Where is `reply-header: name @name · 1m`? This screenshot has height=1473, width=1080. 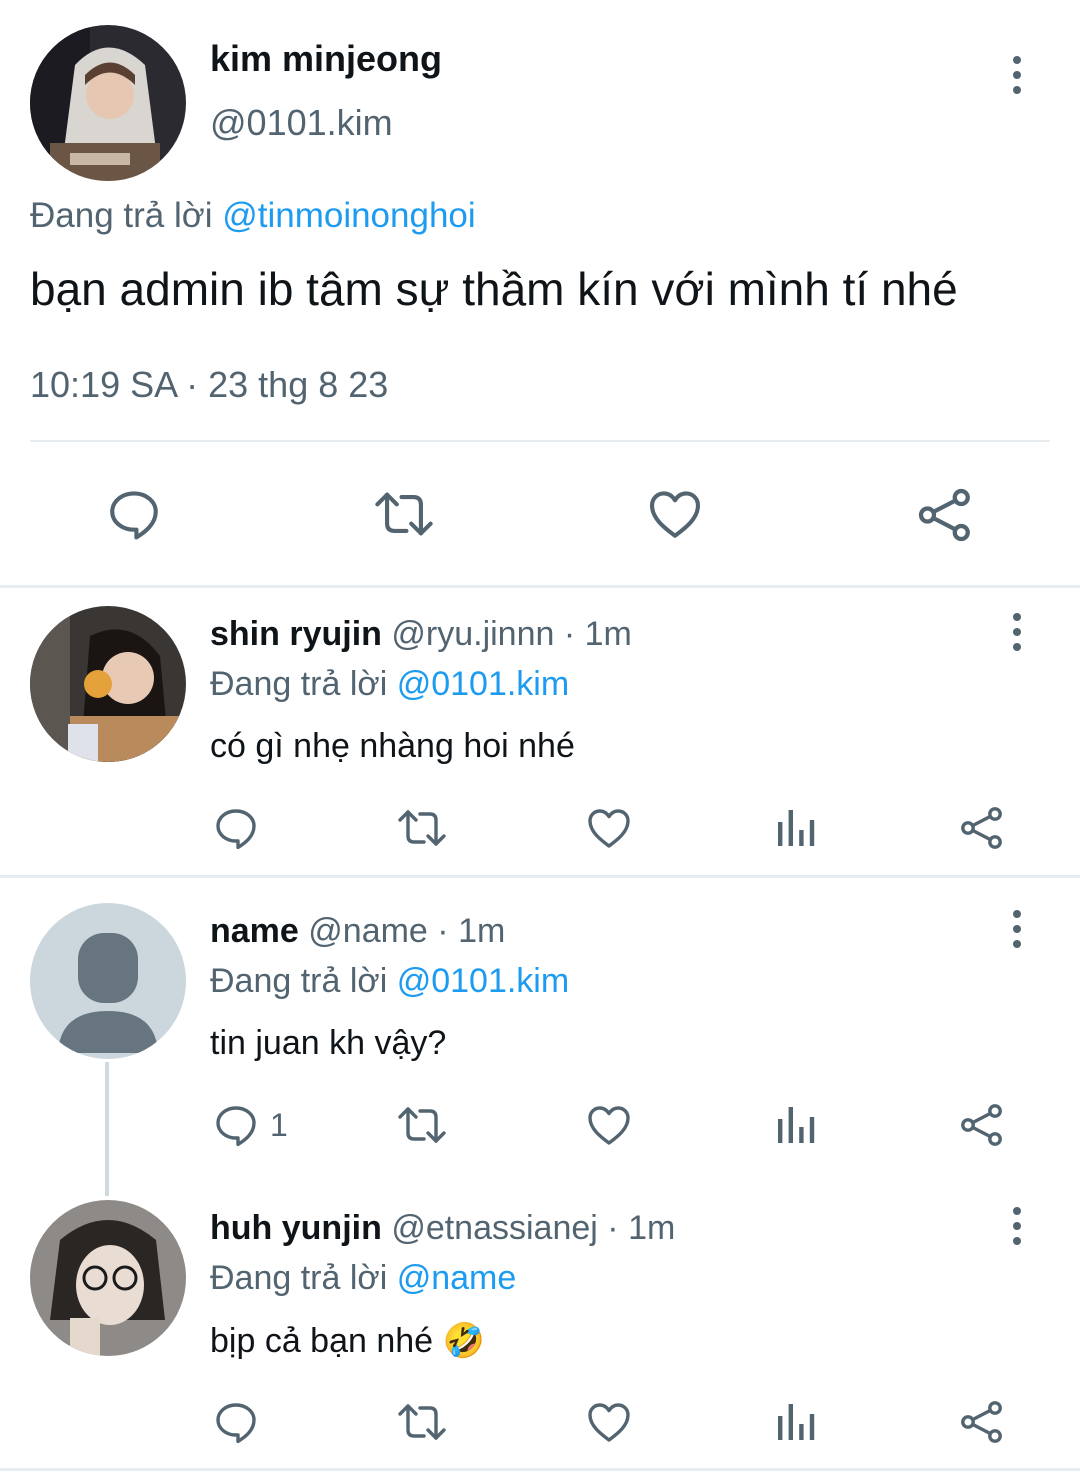
reply-header: name @name · 1m is located at coordinates (357, 931).